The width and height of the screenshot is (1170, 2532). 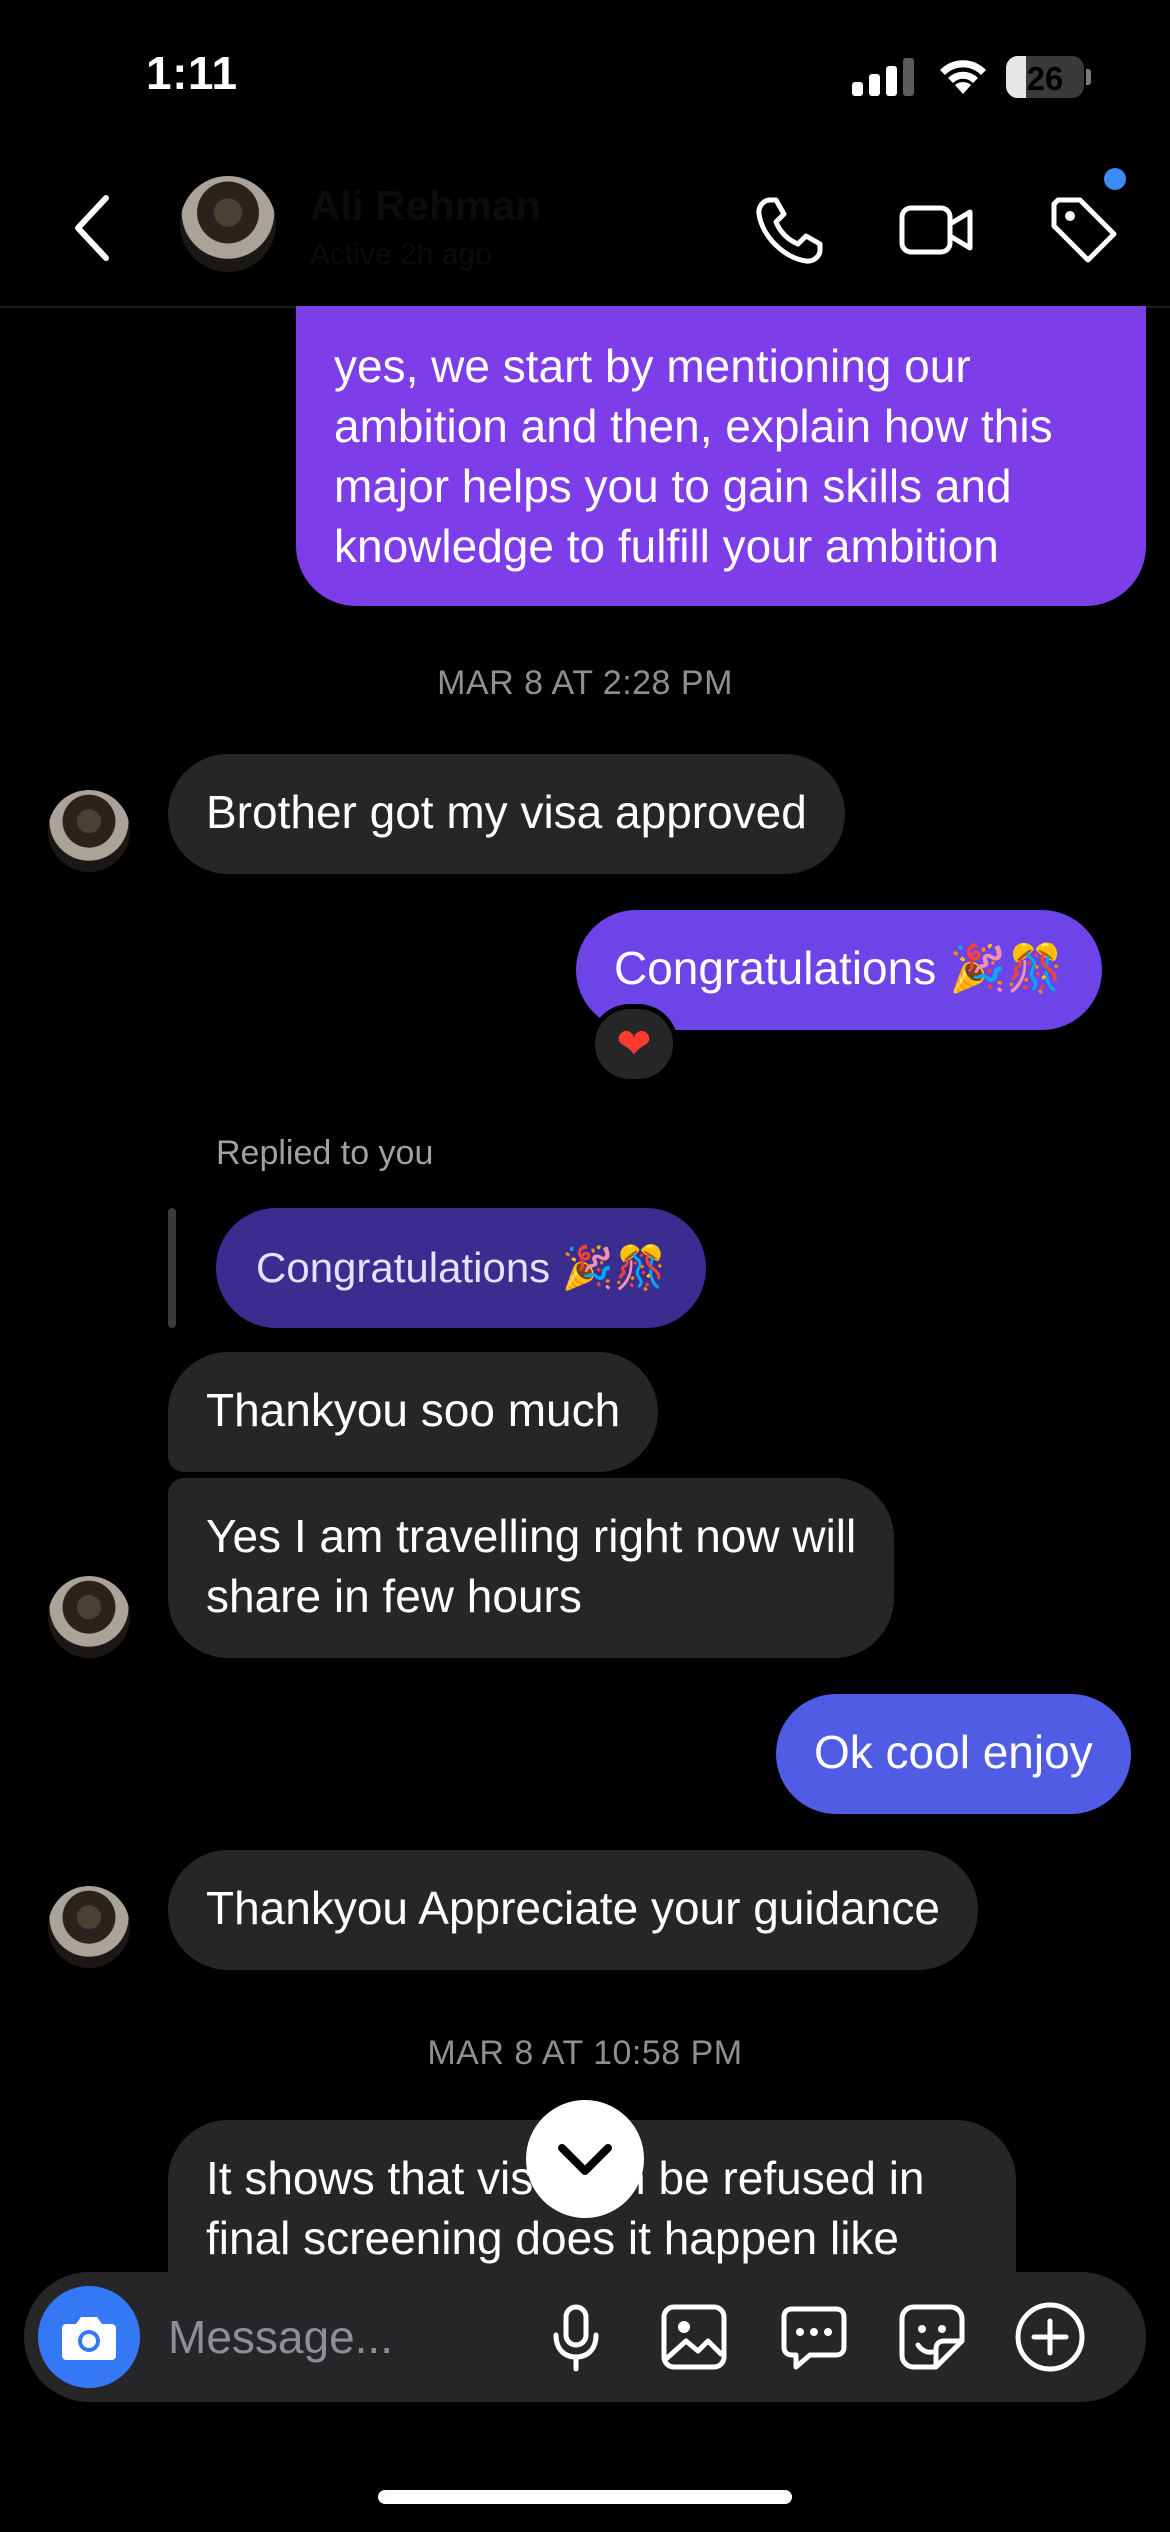 What do you see at coordinates (634, 1044) in the screenshot?
I see `heart-reaction-icon: ❤` at bounding box center [634, 1044].